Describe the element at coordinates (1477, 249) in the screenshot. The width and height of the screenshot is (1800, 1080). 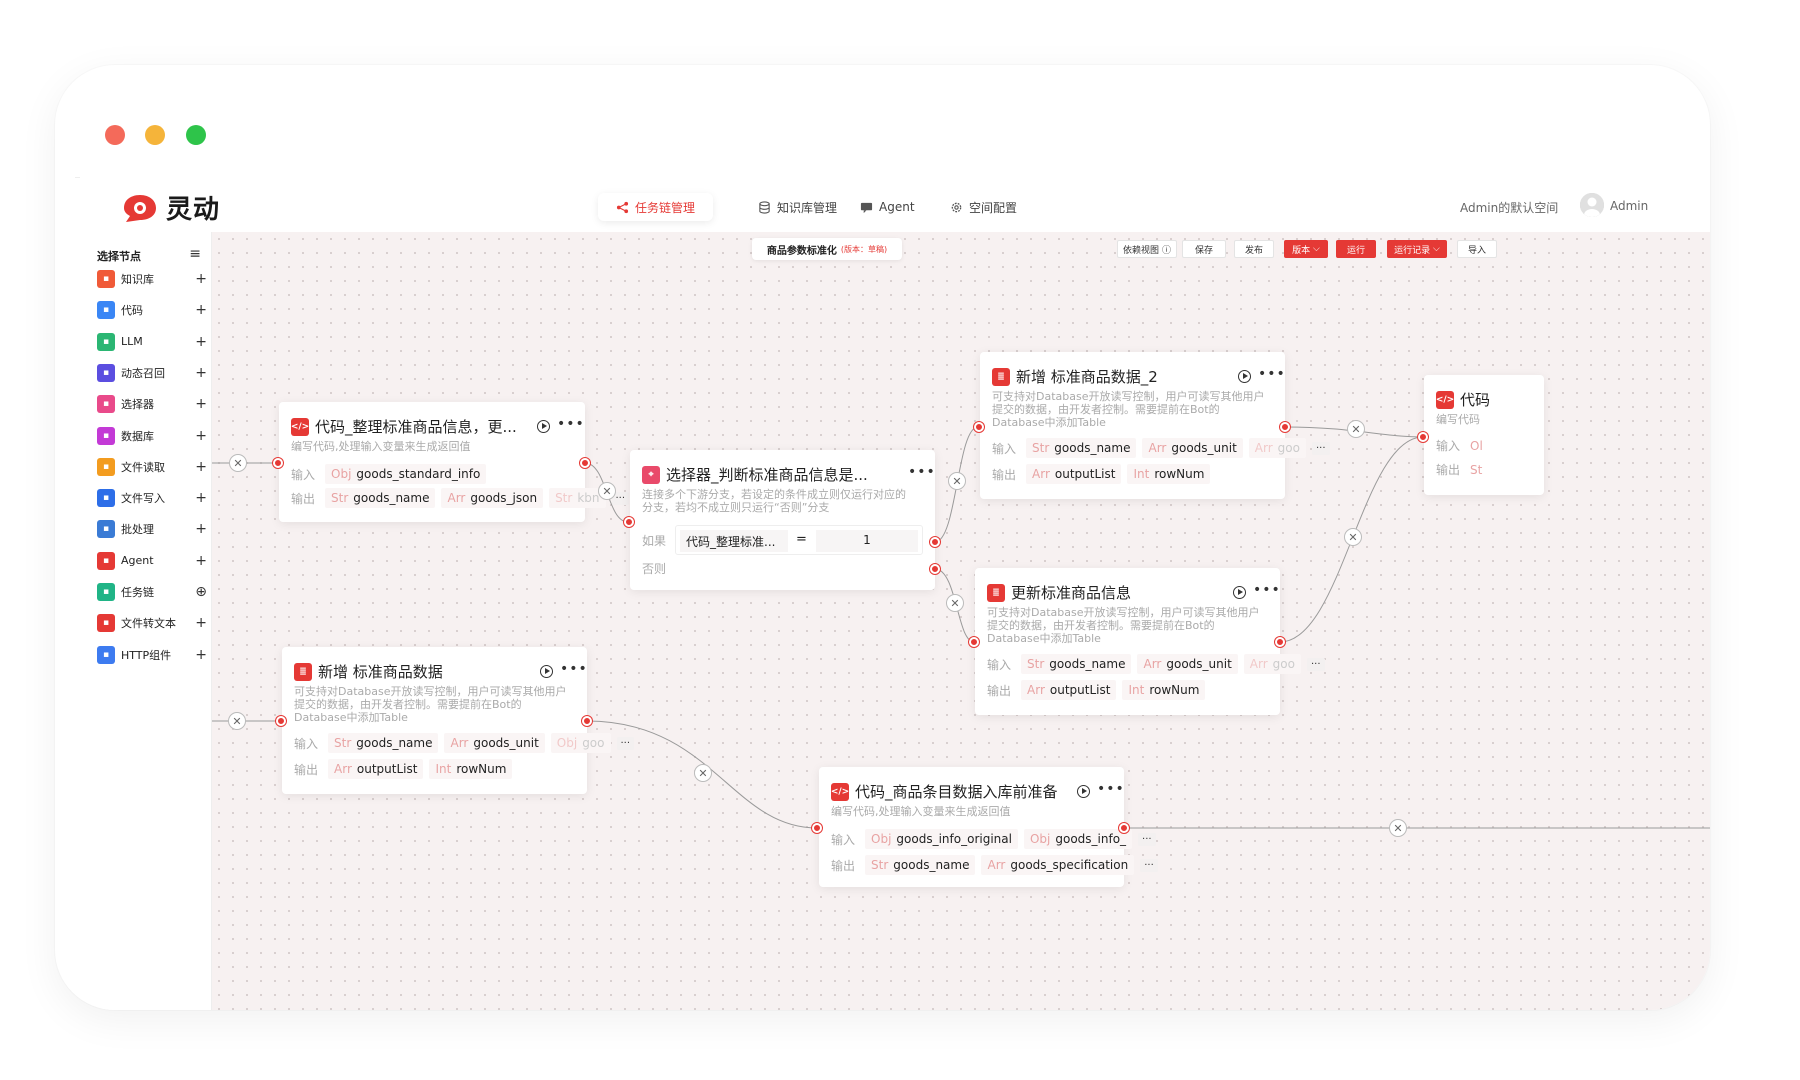
I see `import-button: 导入` at that location.